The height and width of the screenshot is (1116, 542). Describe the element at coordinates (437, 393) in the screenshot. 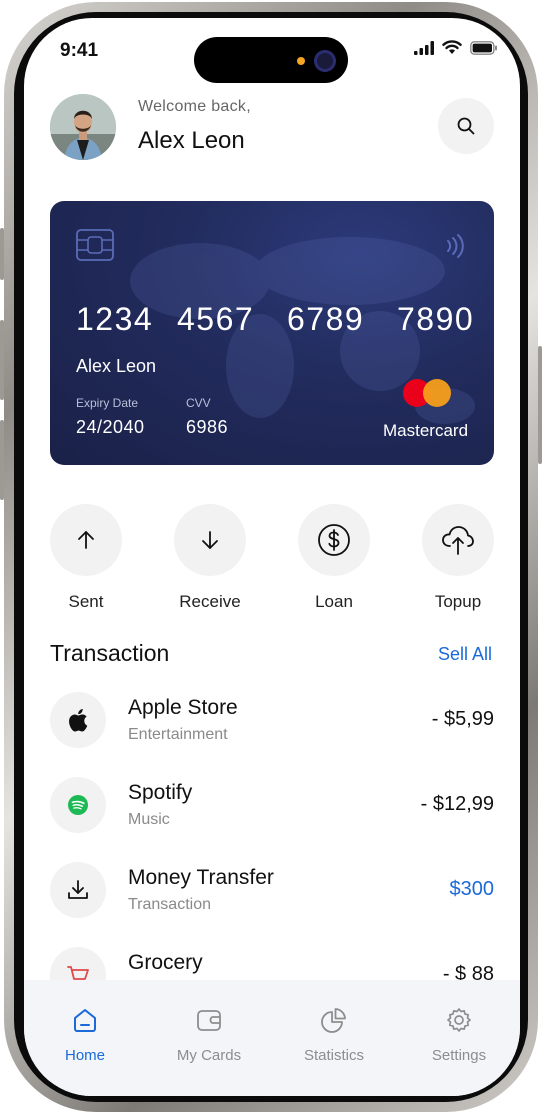

I see `mastercard-orange-circle` at that location.